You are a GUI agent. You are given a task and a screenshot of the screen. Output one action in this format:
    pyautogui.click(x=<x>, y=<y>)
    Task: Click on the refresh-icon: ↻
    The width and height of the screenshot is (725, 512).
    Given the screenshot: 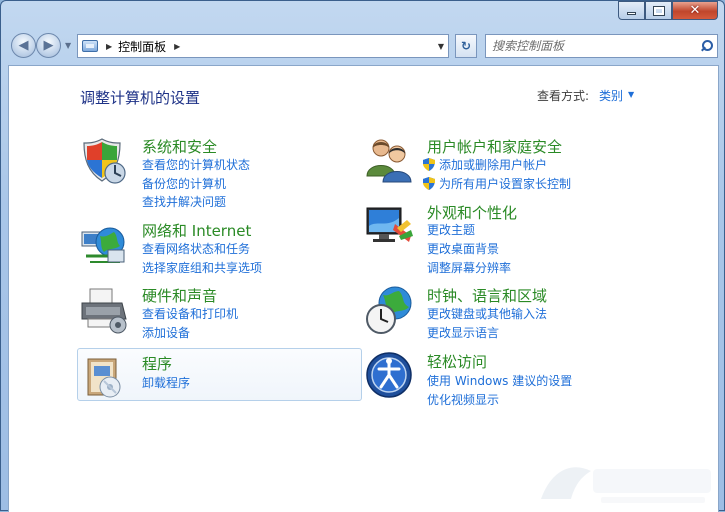 What is the action you would take?
    pyautogui.click(x=466, y=46)
    